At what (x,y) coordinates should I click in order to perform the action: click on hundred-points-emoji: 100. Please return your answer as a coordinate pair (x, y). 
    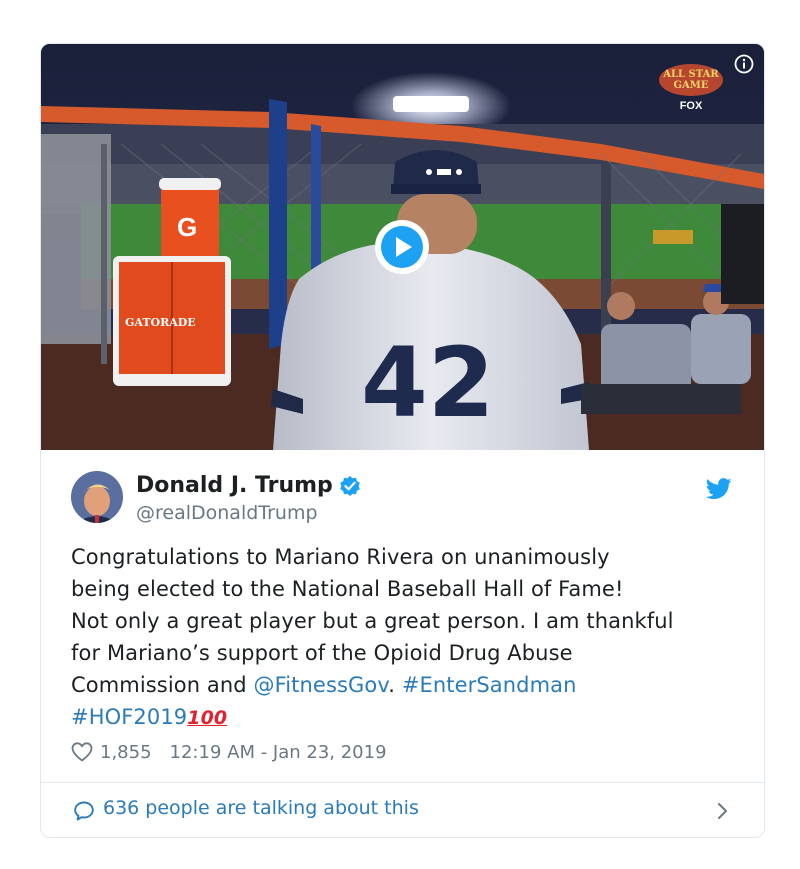
    Looking at the image, I should click on (207, 718).